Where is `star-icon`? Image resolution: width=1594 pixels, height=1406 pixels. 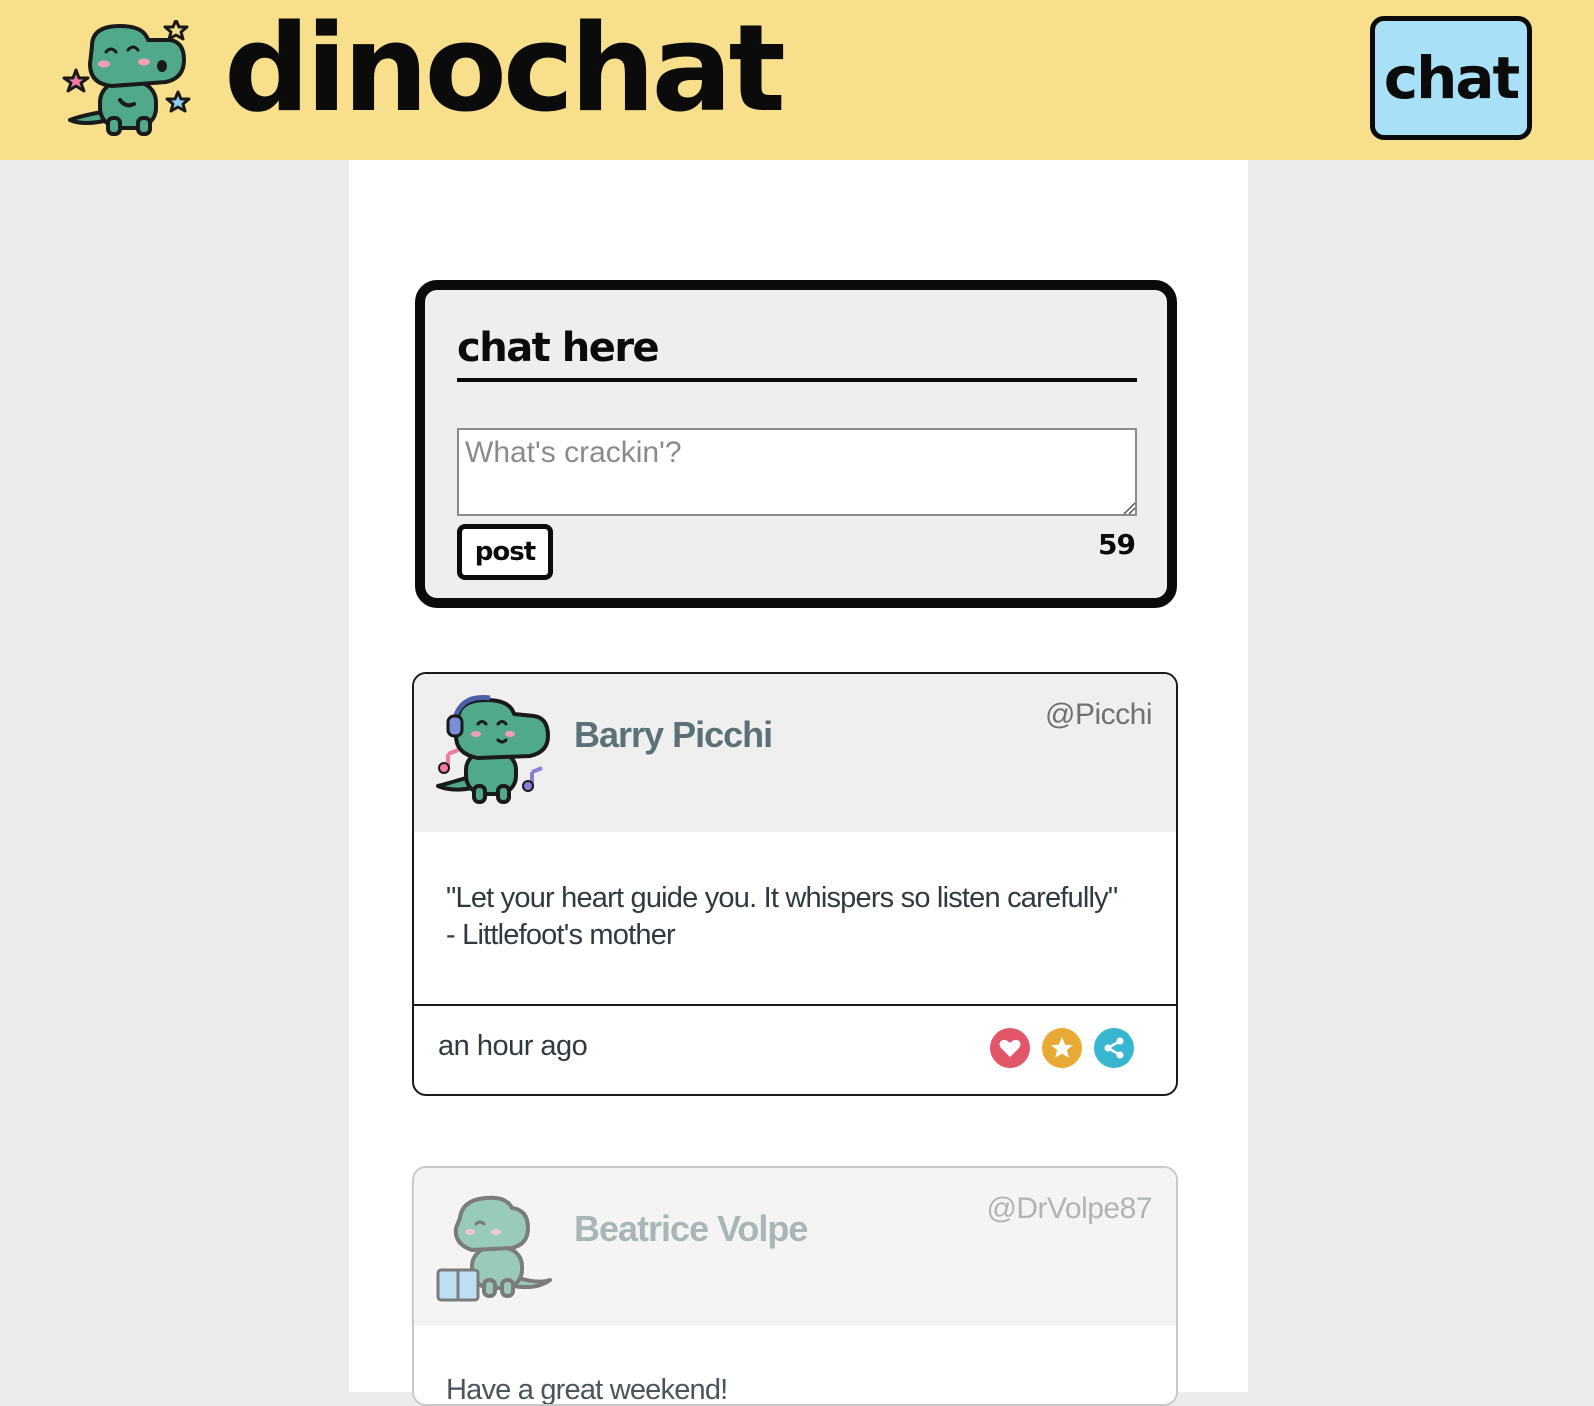
star-icon is located at coordinates (1062, 1047).